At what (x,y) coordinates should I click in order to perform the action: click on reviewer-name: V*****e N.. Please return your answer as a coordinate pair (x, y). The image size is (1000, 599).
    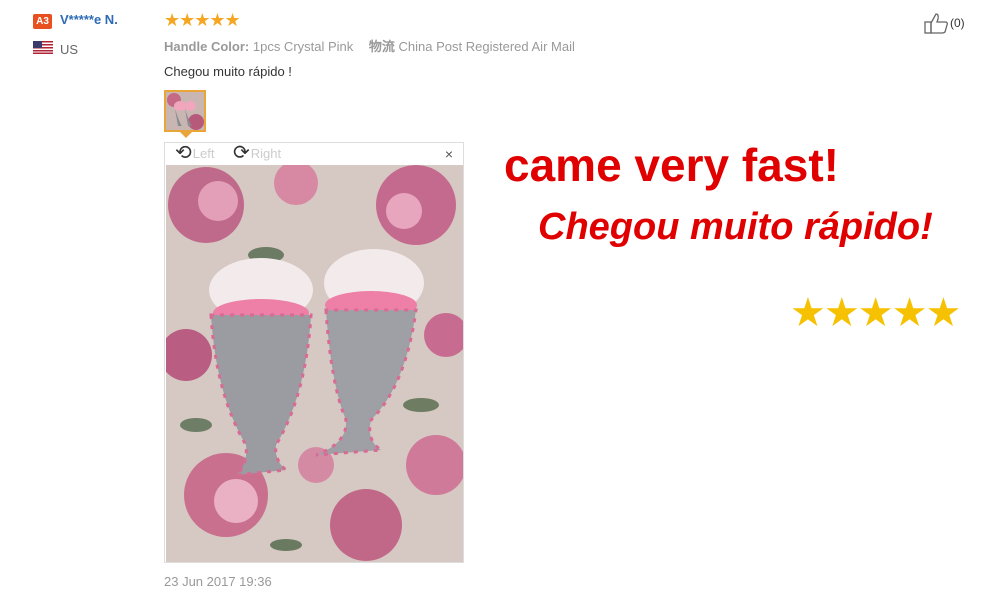
    Looking at the image, I should click on (89, 19).